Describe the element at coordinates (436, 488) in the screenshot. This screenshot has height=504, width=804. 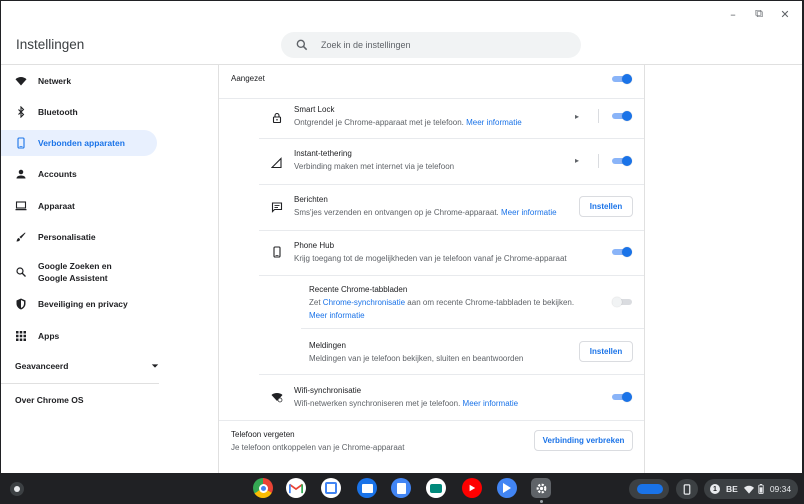
I see `meet-icon` at that location.